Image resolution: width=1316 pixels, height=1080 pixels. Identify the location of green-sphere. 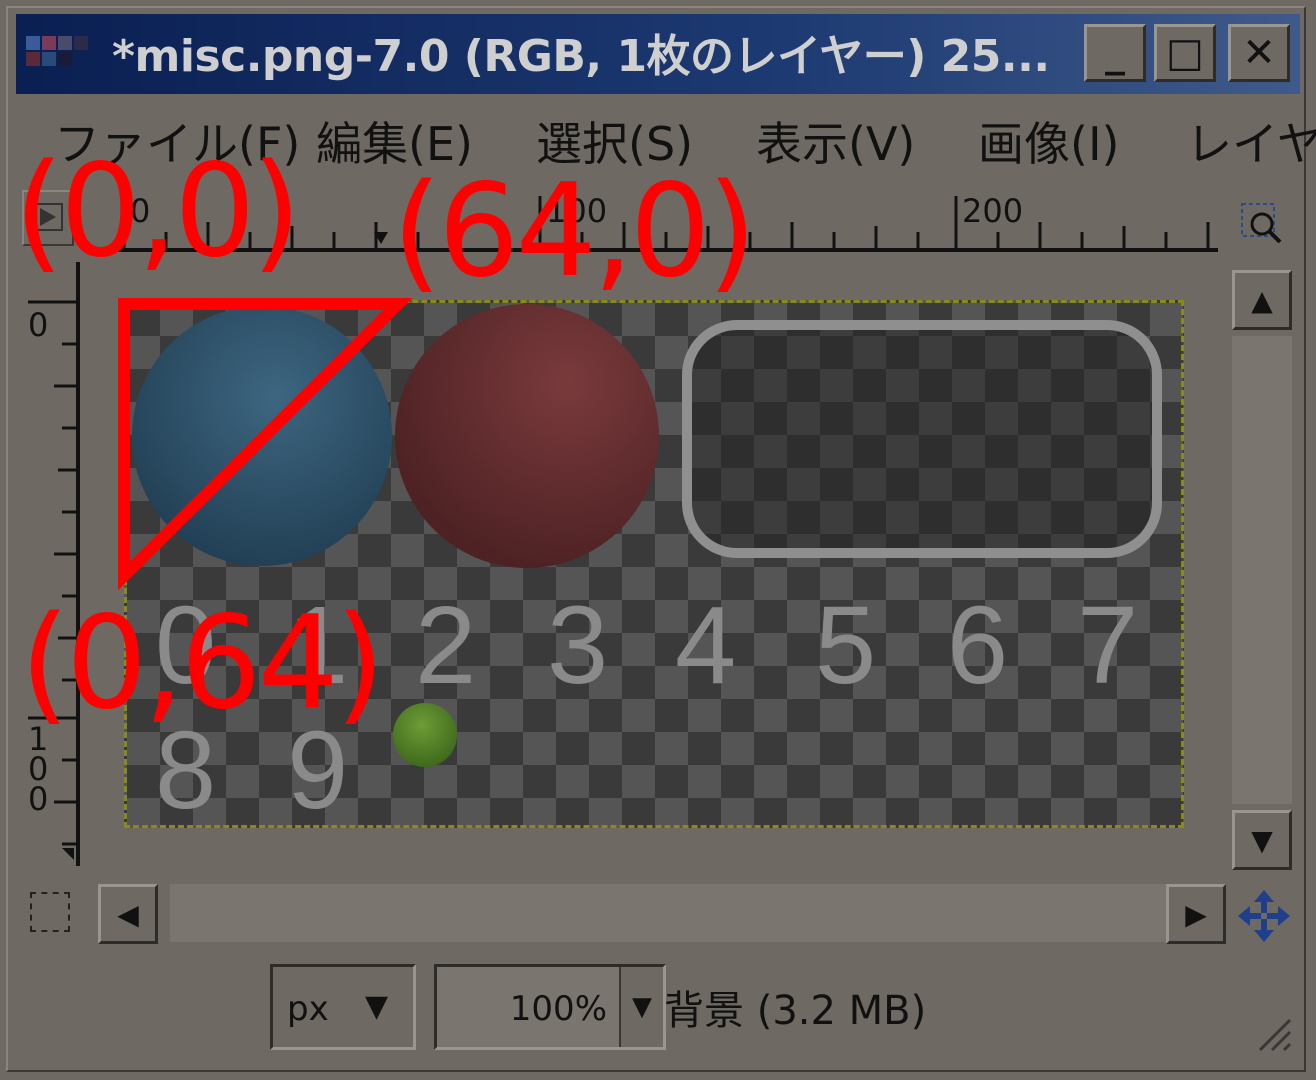
(425, 735).